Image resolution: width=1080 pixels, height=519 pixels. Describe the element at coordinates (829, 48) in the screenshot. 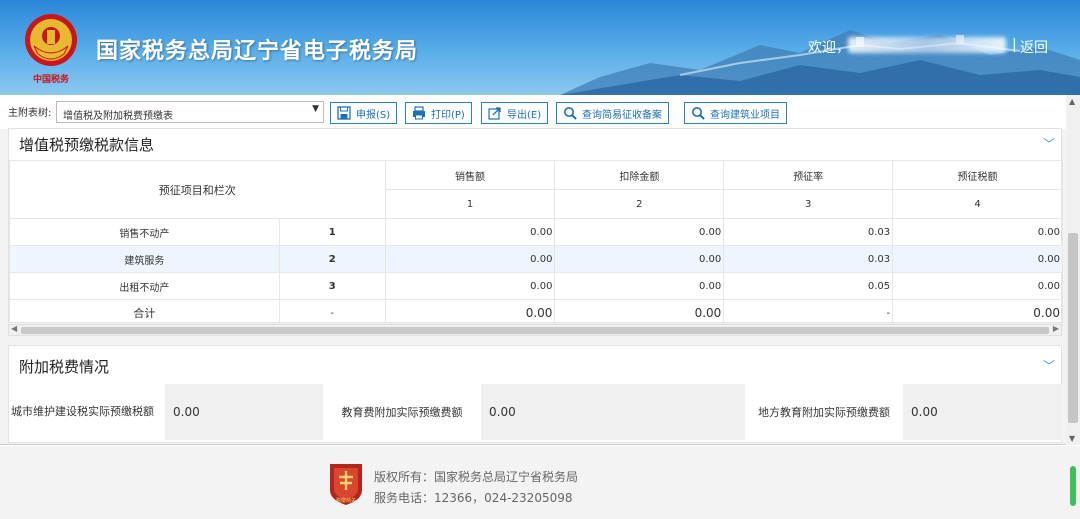

I see `welcome-text: 欢迎，` at that location.